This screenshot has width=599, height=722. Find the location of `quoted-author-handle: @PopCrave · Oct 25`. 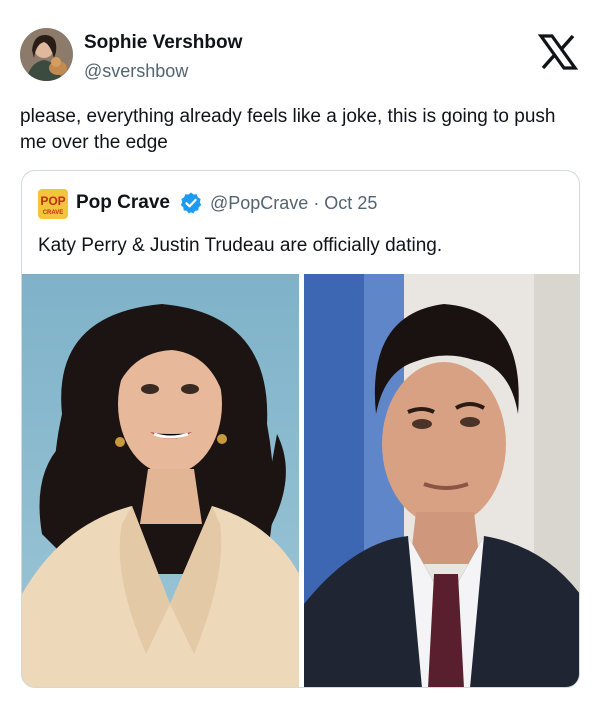

quoted-author-handle: @PopCrave · Oct 25 is located at coordinates (293, 203).